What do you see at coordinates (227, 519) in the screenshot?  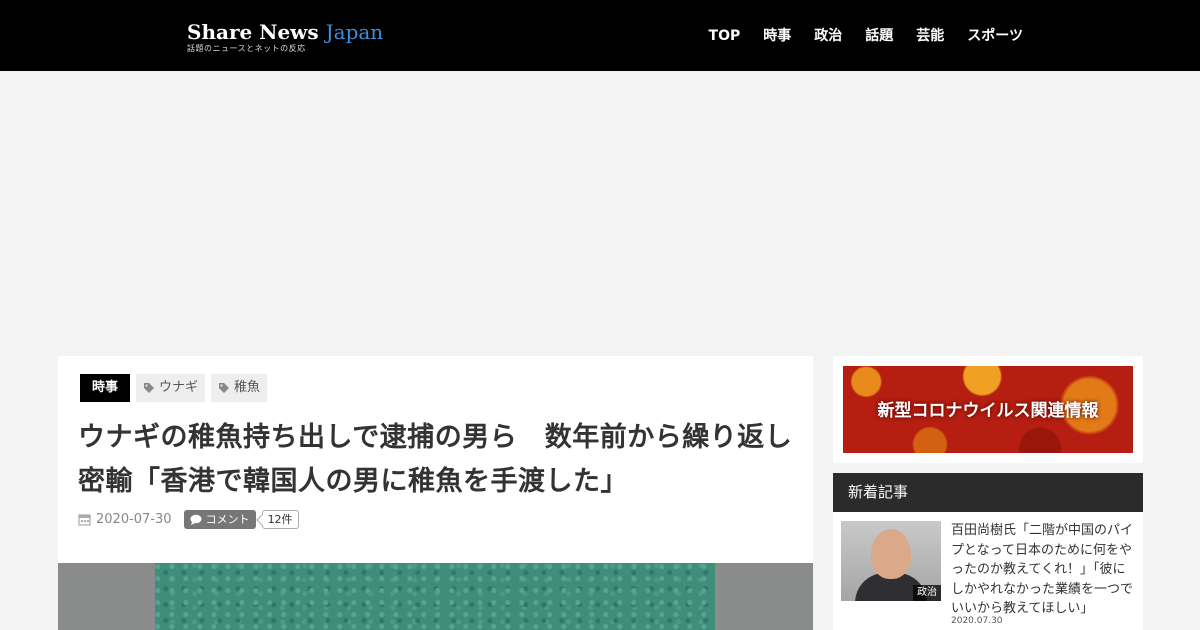 I see `comment-label: コメント` at bounding box center [227, 519].